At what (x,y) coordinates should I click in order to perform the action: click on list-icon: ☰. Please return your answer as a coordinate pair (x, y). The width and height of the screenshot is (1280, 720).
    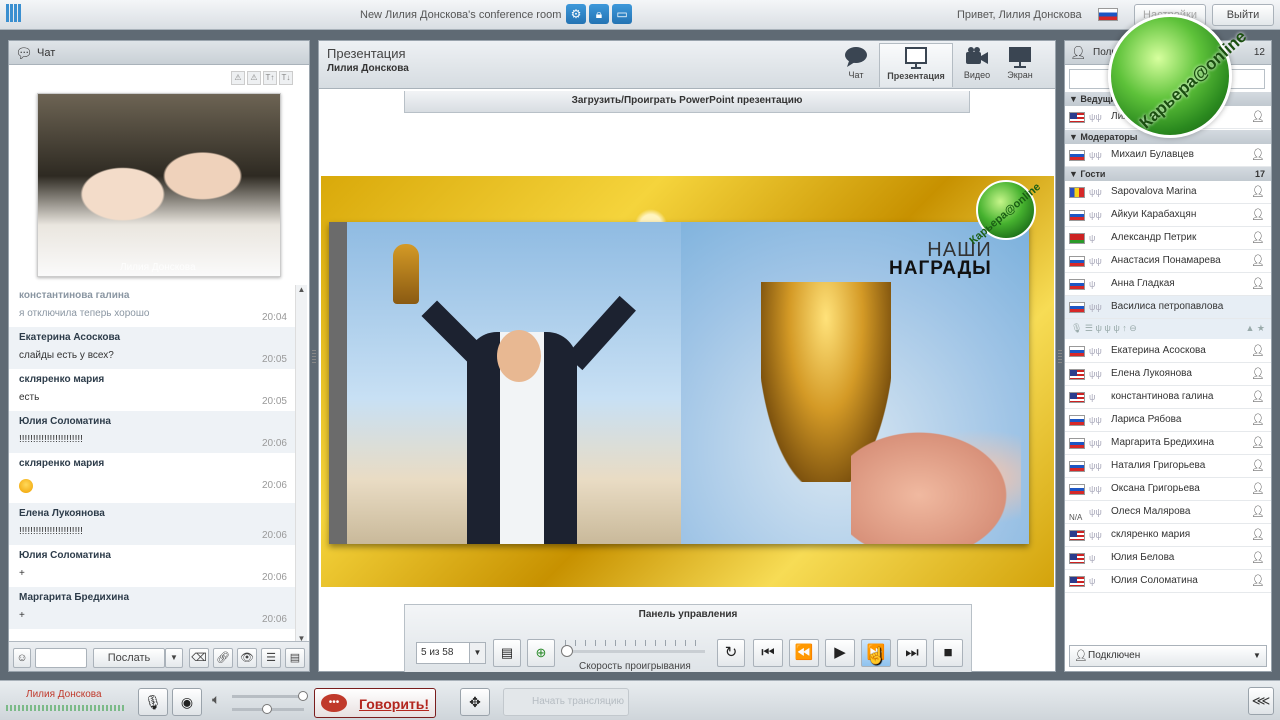
    Looking at the image, I should click on (271, 658).